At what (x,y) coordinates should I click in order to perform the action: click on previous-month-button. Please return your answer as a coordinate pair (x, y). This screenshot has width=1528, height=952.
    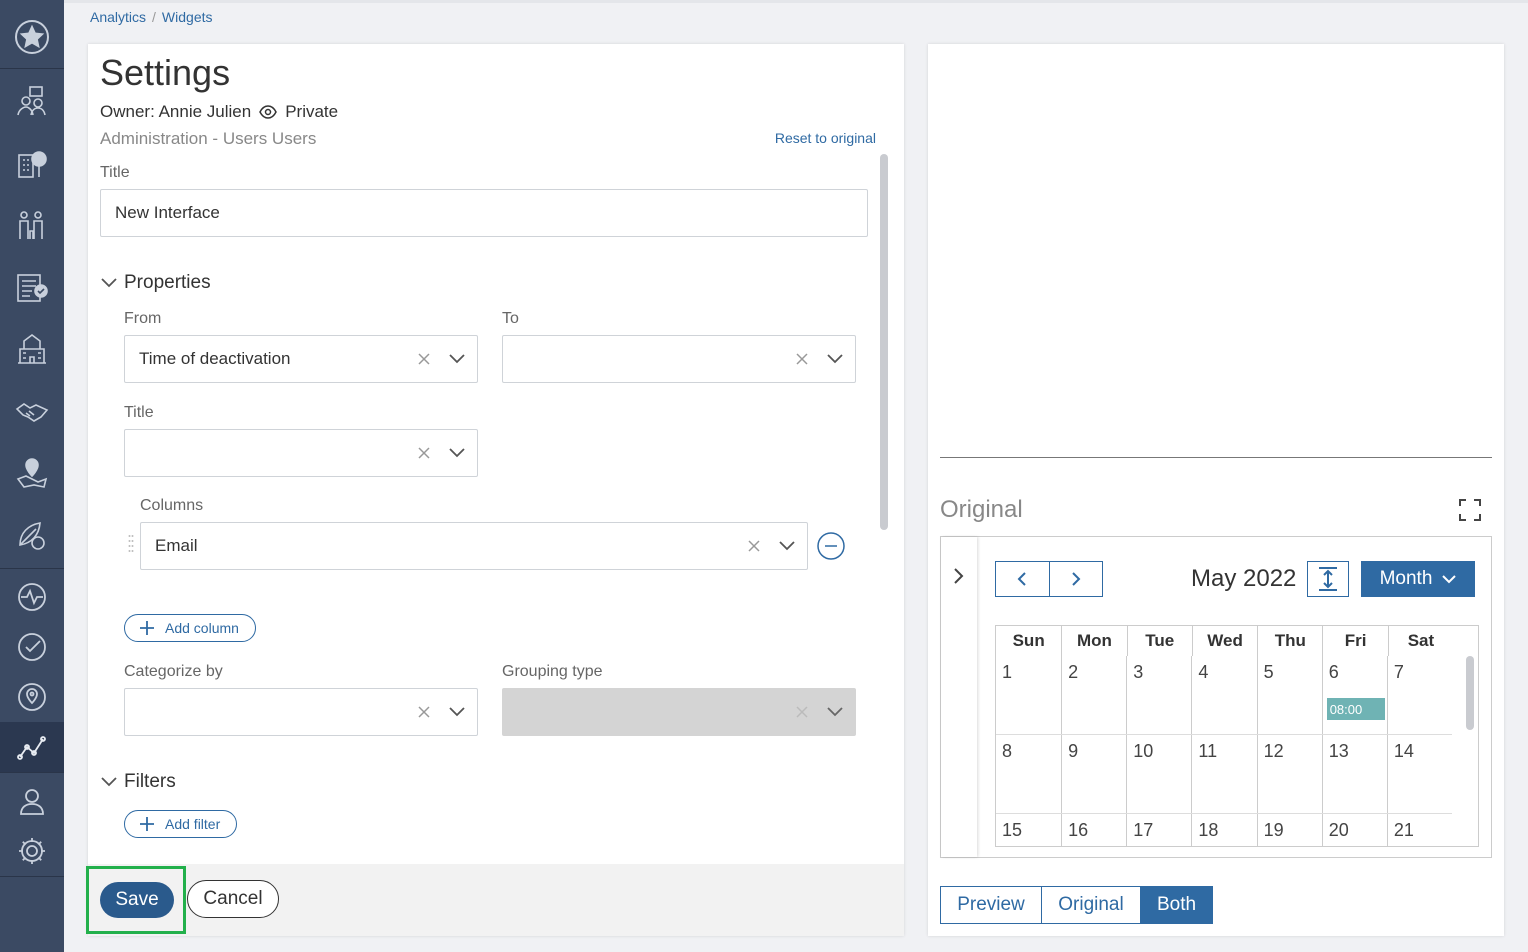
    Looking at the image, I should click on (1023, 579).